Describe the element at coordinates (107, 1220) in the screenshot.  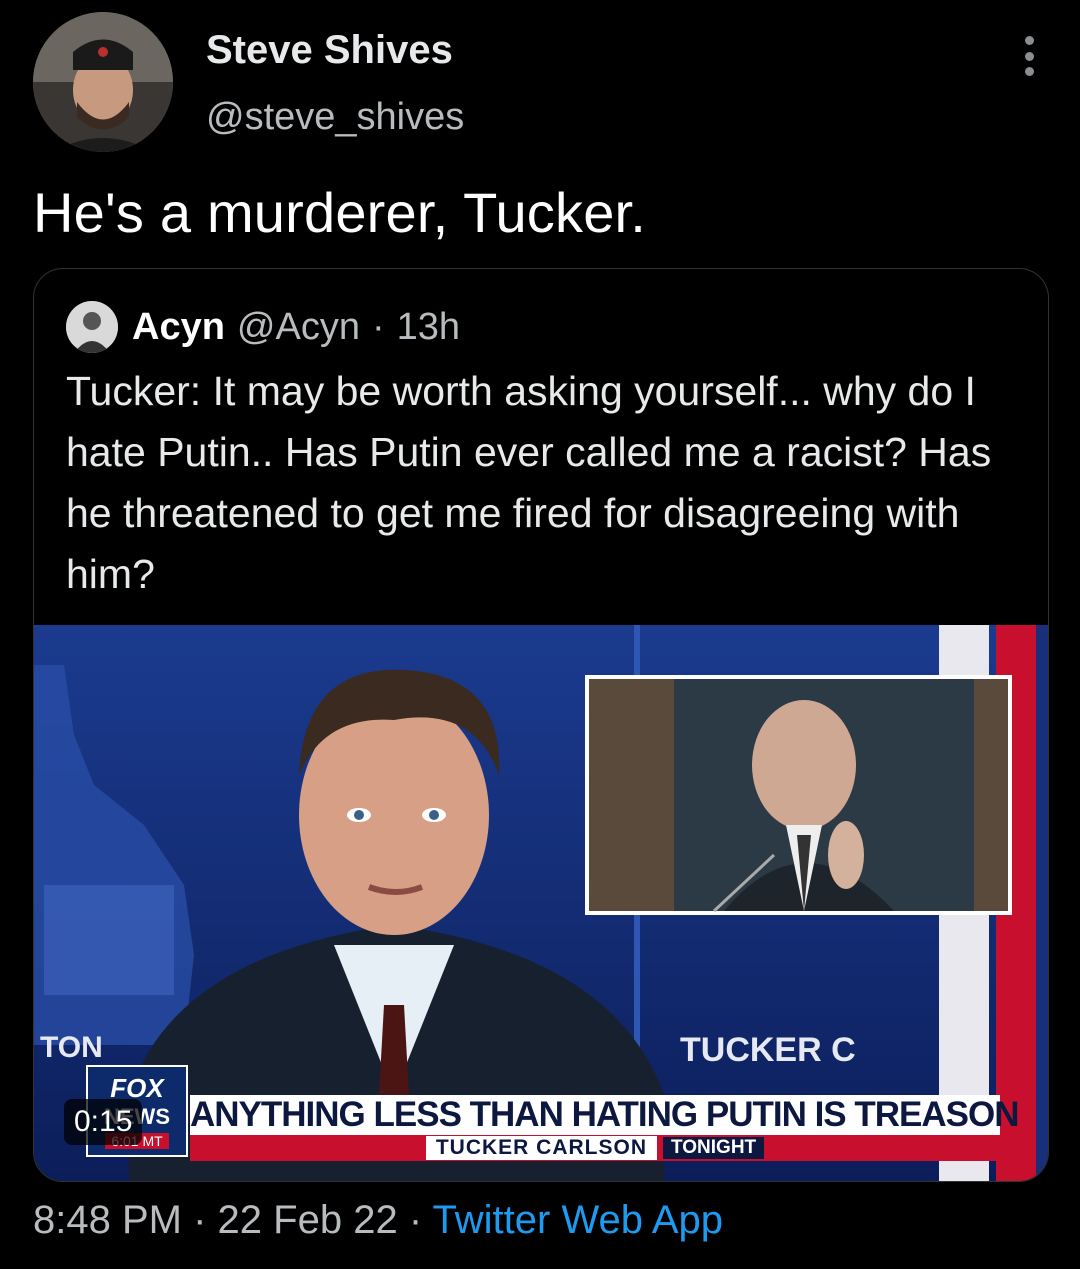
I see `timestamp-time: 8:48 PM` at that location.